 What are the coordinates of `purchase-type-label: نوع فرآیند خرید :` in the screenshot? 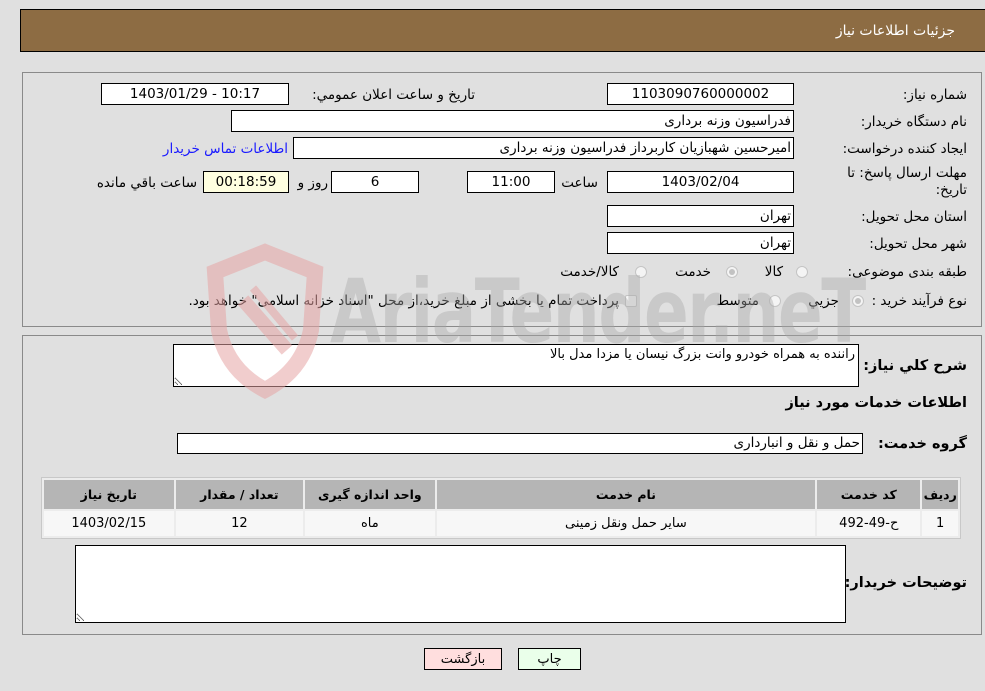 It's located at (919, 301).